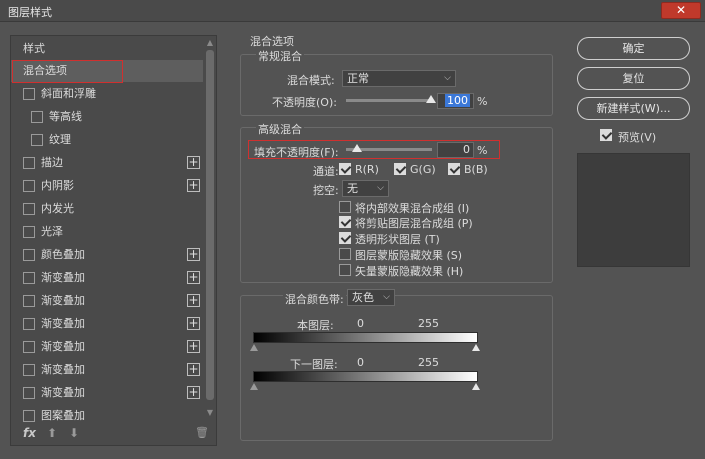  Describe the element at coordinates (63, 254) in the screenshot. I see `style-item-label: 颜色叠加` at that location.